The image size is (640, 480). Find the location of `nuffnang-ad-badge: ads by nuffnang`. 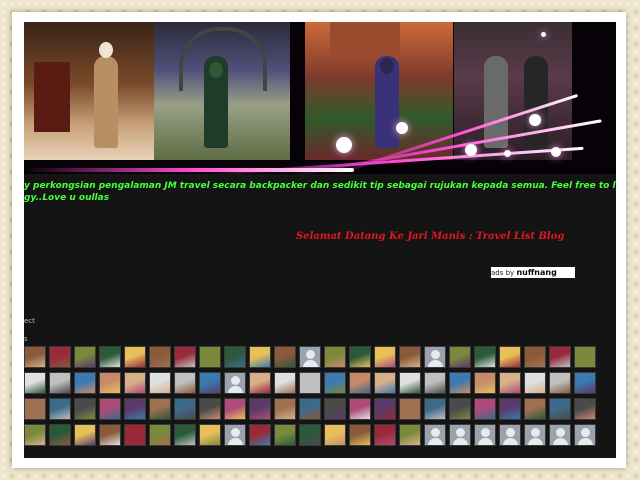

nuffnang-ad-badge: ads by nuffnang is located at coordinates (533, 272).